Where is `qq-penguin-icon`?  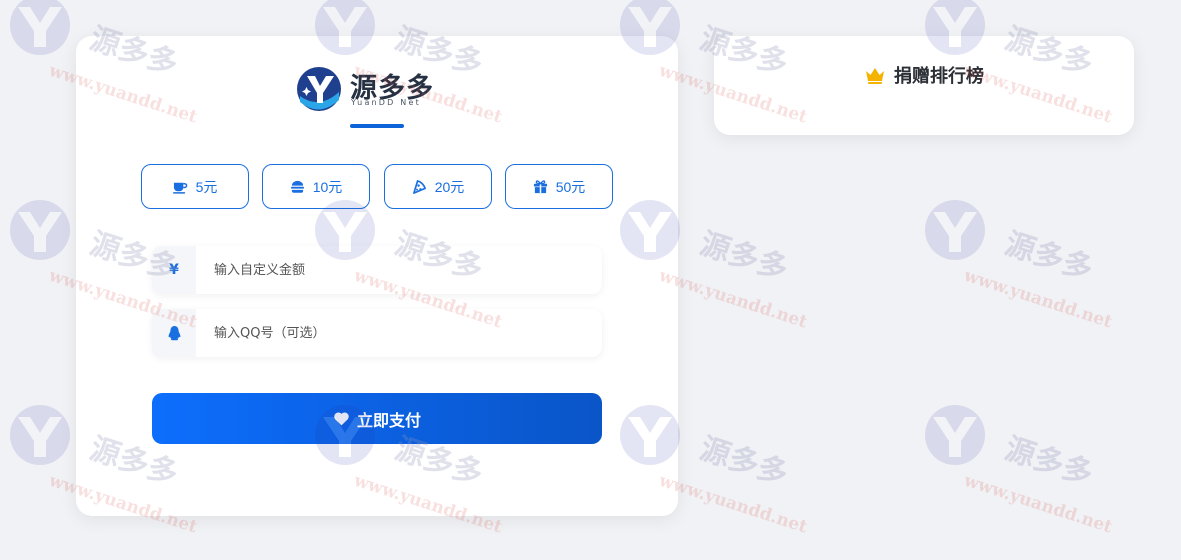 qq-penguin-icon is located at coordinates (174, 333).